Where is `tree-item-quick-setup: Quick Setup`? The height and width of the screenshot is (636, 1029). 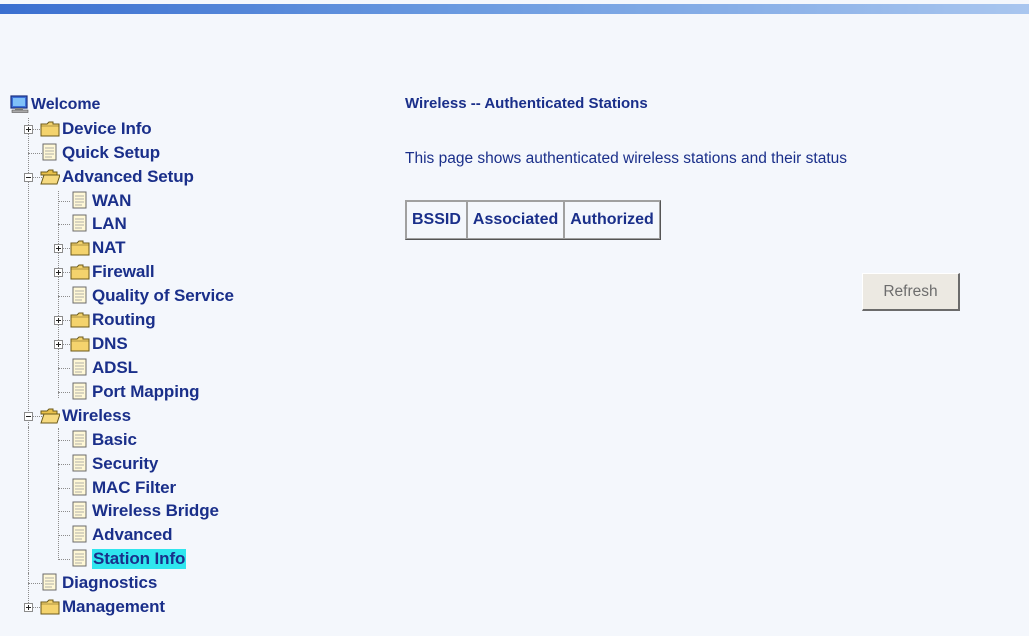
tree-item-quick-setup: Quick Setup is located at coordinates (110, 153).